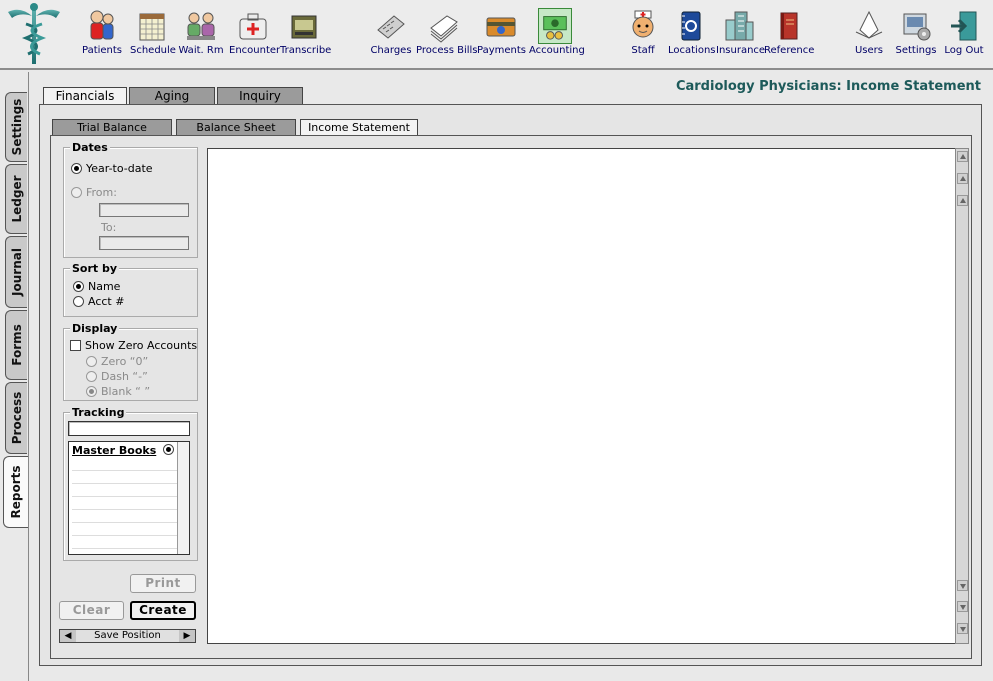  Describe the element at coordinates (304, 27) in the screenshot. I see `transcribe-icon` at that location.